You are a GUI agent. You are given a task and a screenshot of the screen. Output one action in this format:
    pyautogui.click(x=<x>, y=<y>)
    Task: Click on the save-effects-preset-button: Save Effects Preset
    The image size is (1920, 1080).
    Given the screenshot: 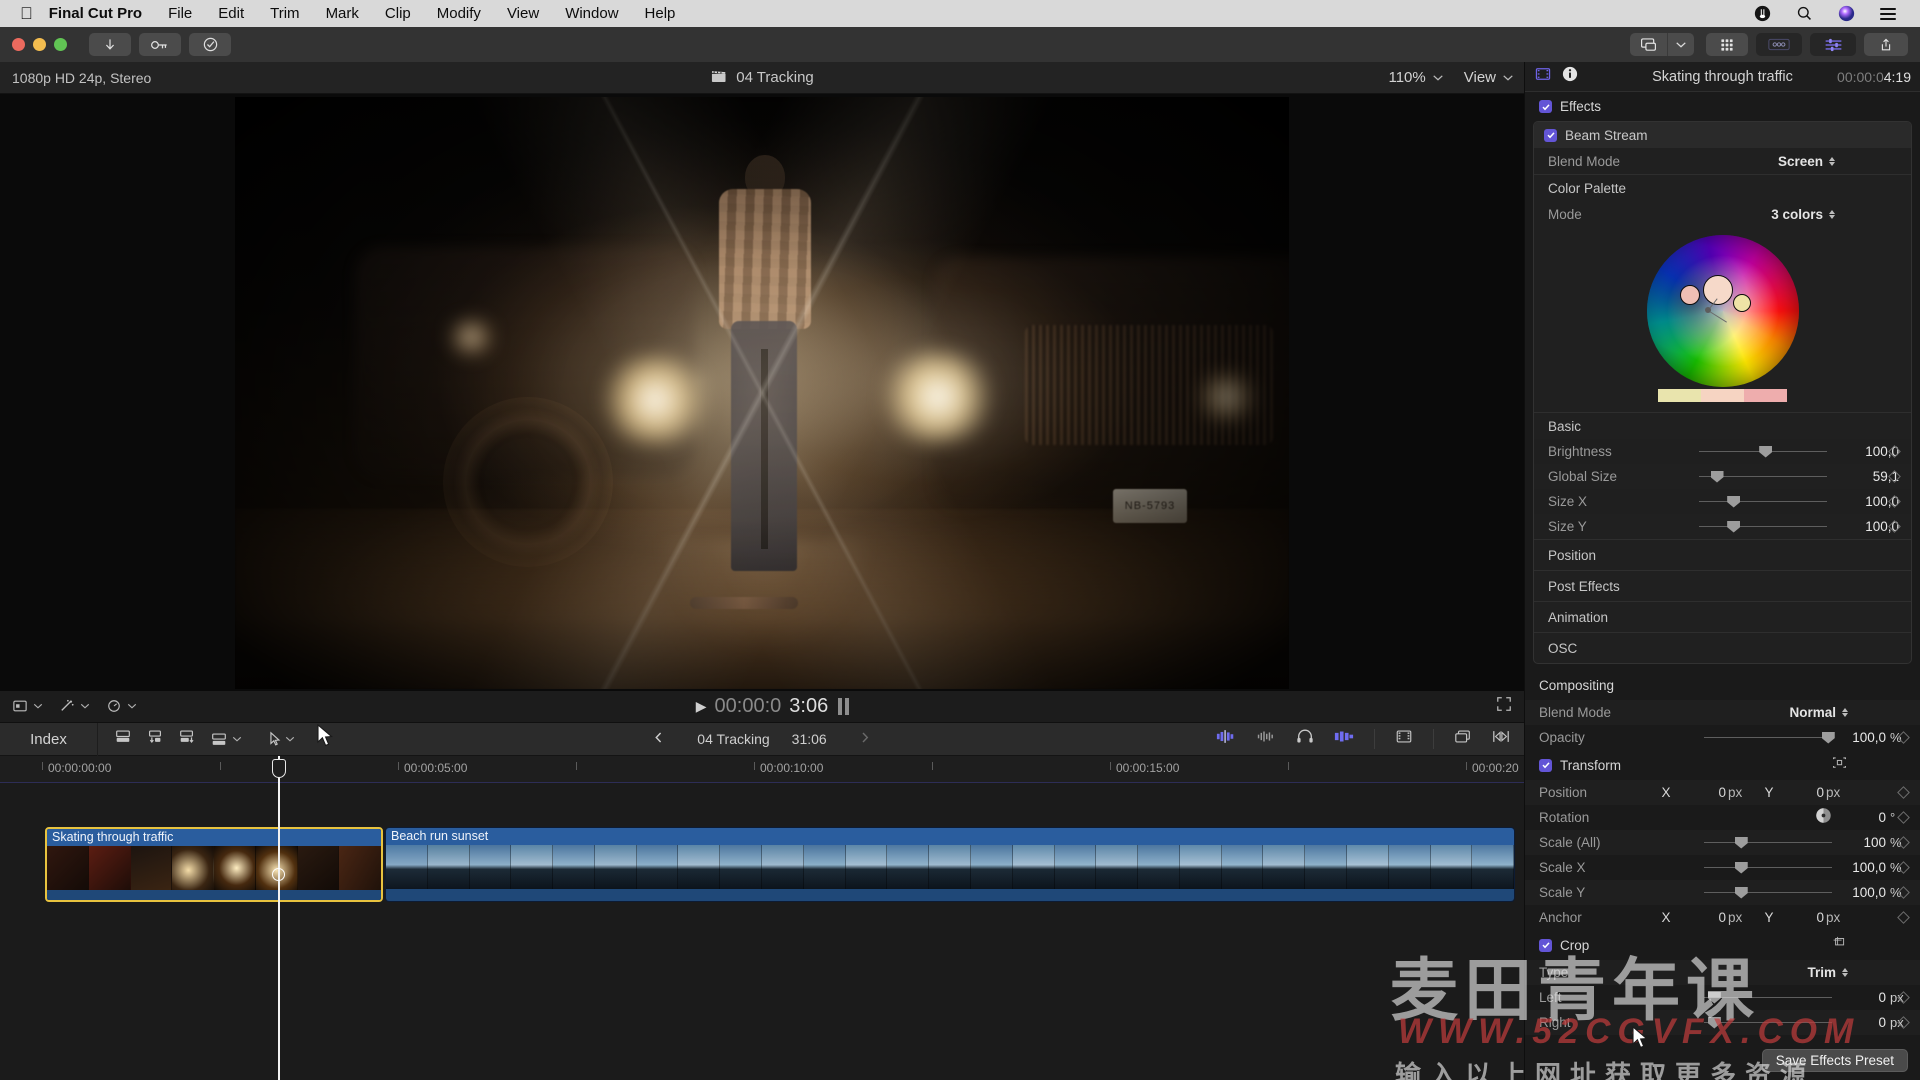 What is the action you would take?
    pyautogui.click(x=1834, y=1060)
    